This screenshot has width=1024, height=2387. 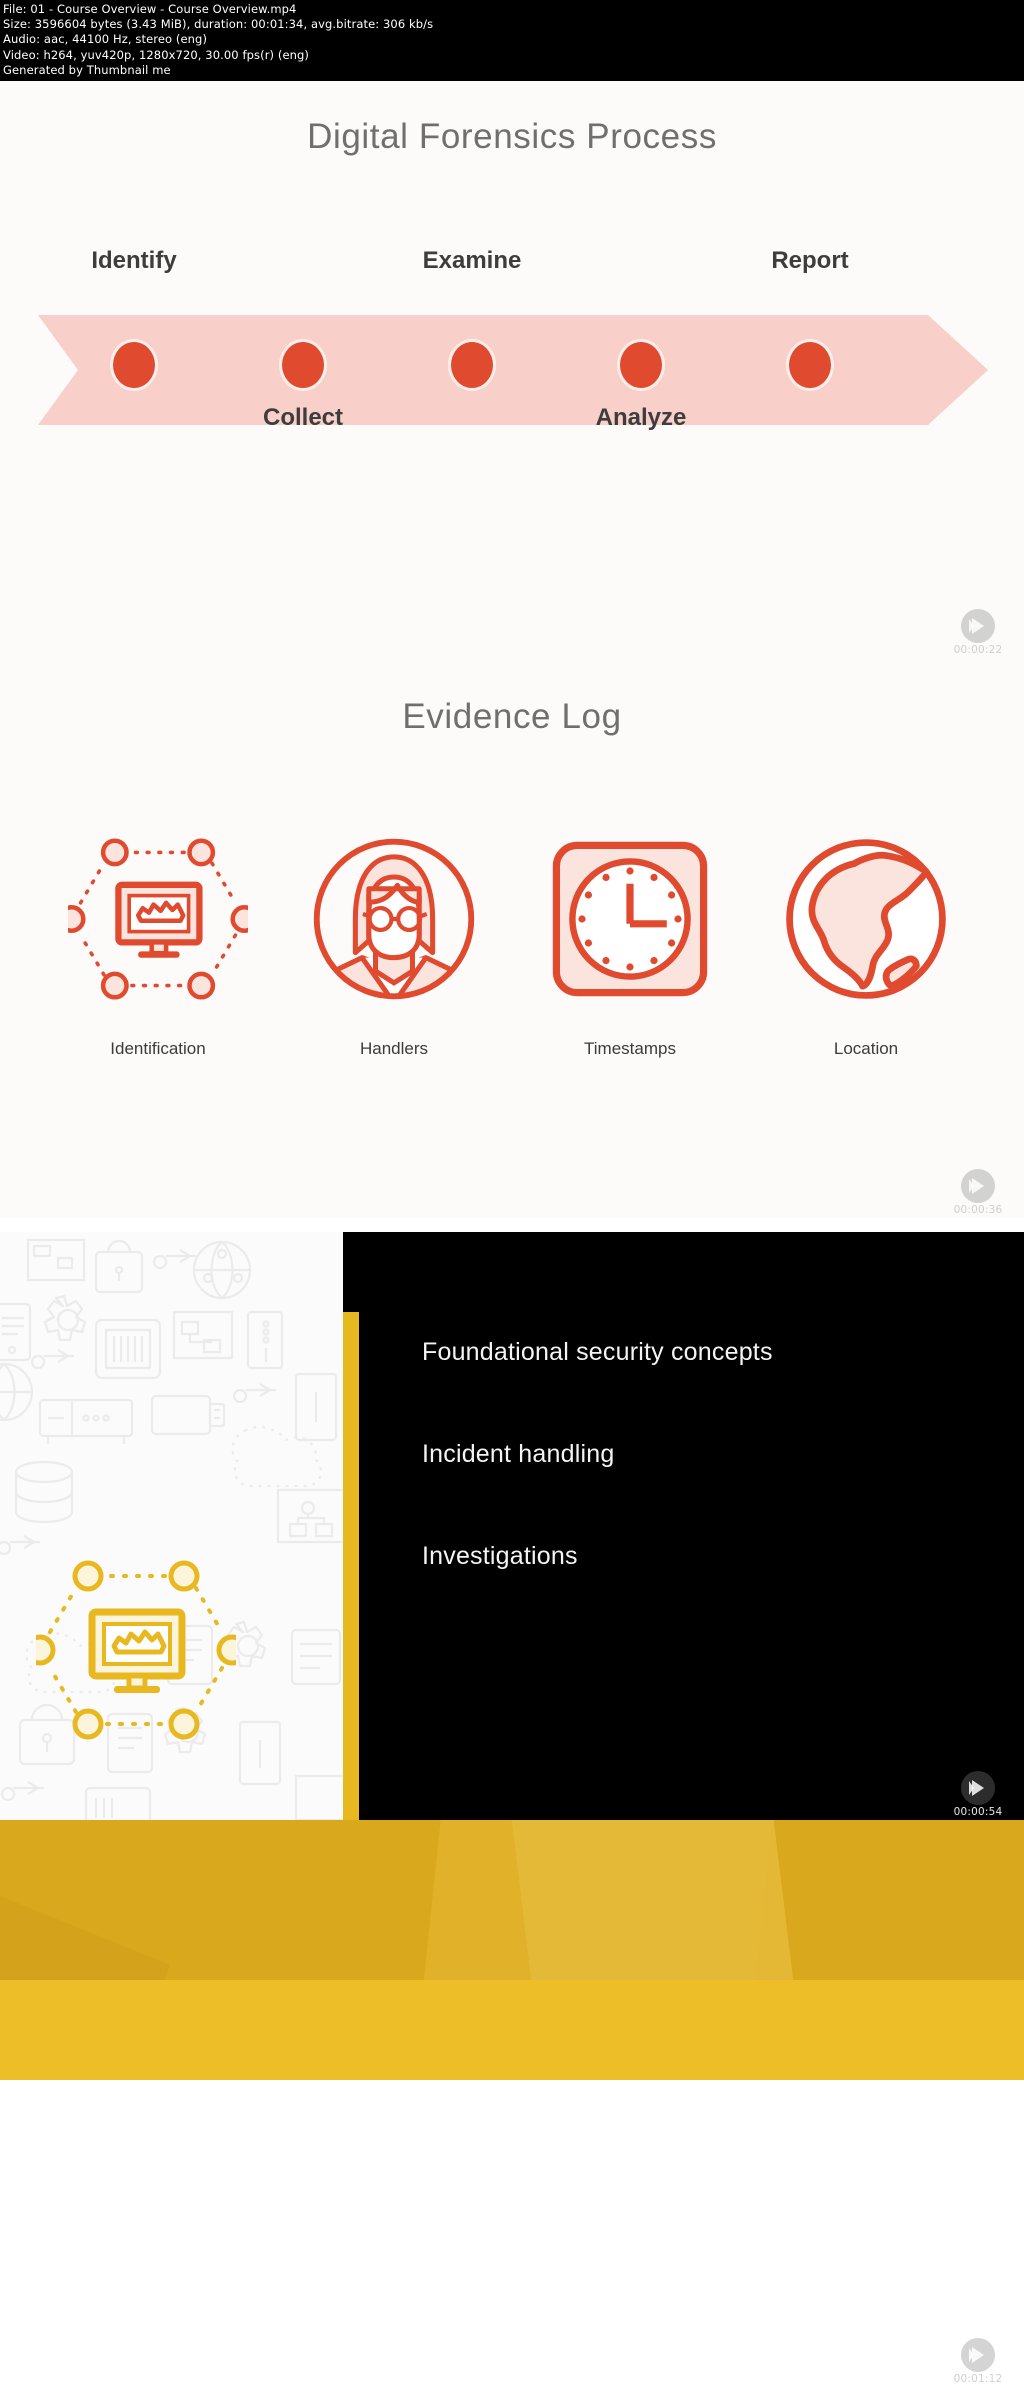 I want to click on timestamp-label: 00:01:12, so click(x=978, y=2379).